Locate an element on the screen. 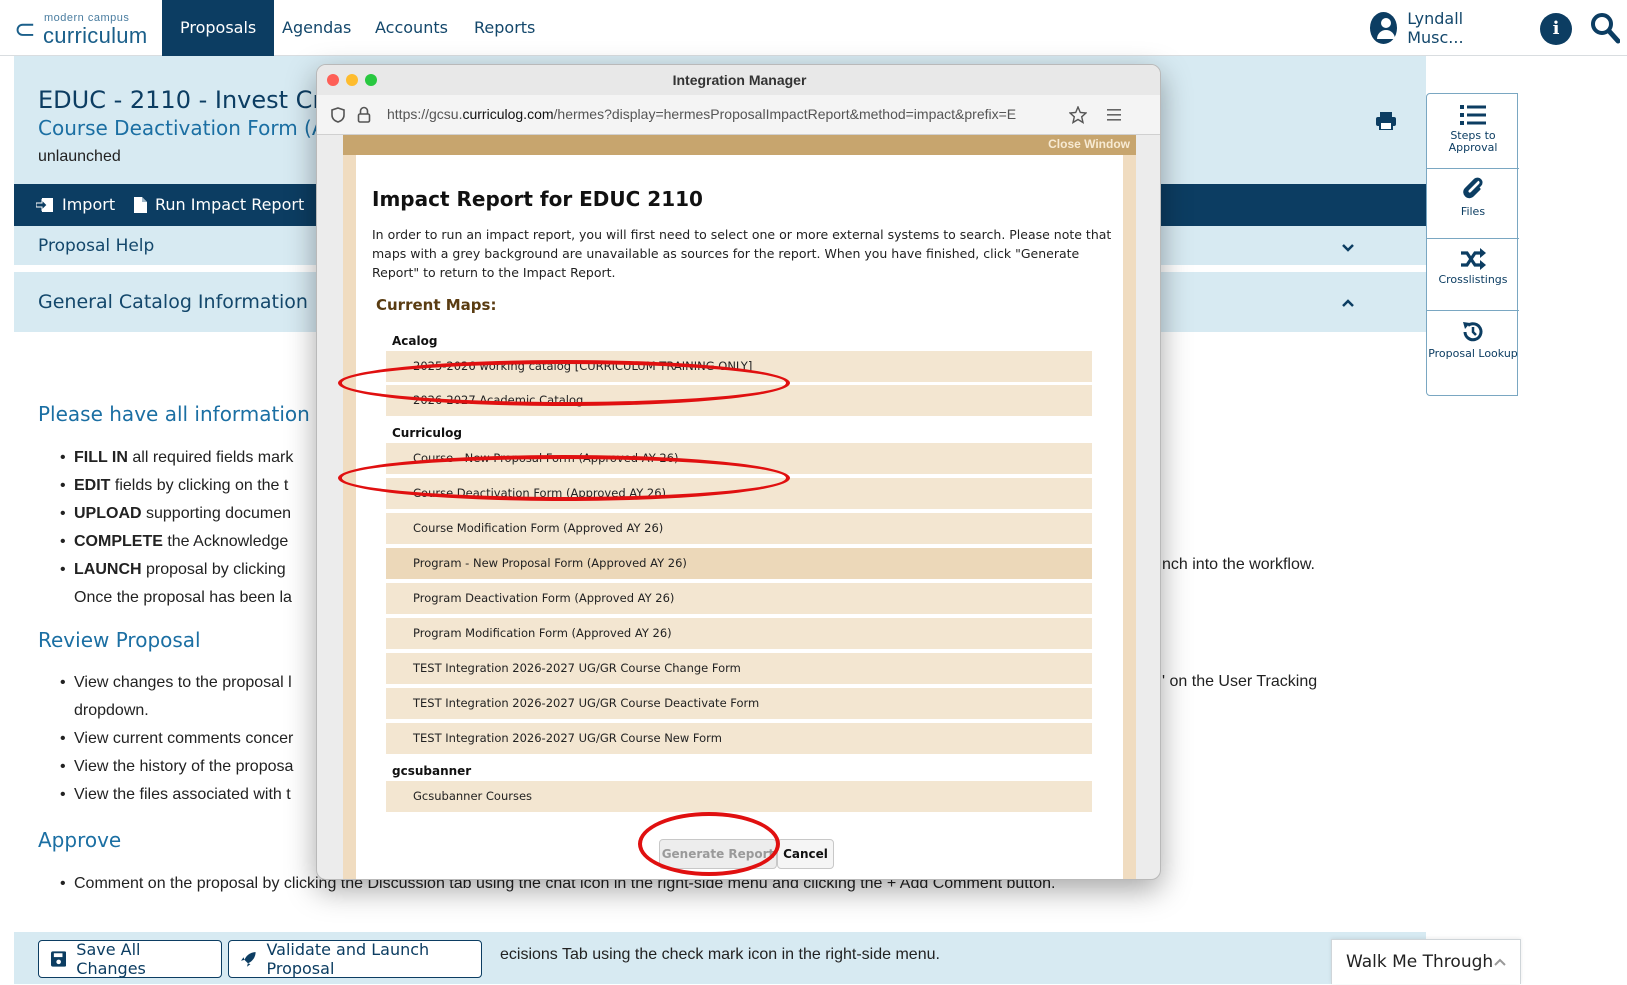  close-window-strip: Close Window is located at coordinates (739, 145).